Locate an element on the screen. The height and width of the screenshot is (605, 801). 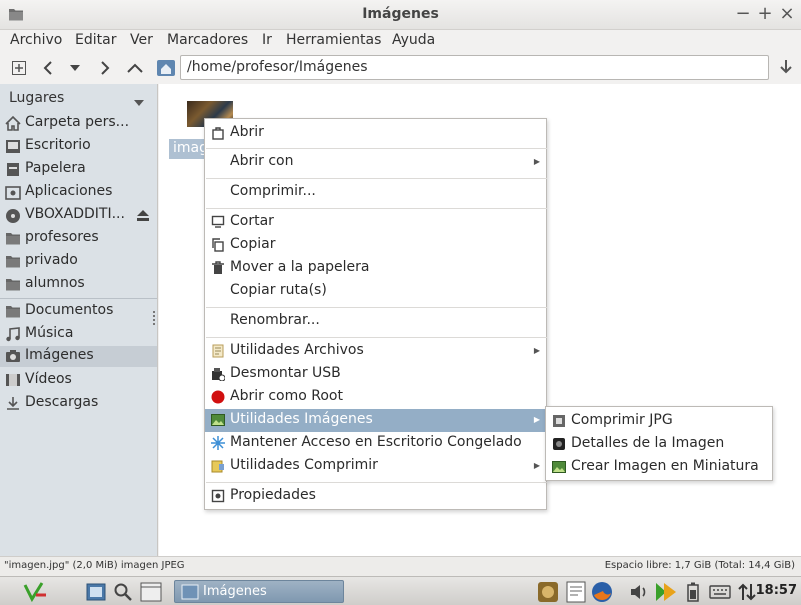
start-menu-icon is located at coordinates (36, 591).